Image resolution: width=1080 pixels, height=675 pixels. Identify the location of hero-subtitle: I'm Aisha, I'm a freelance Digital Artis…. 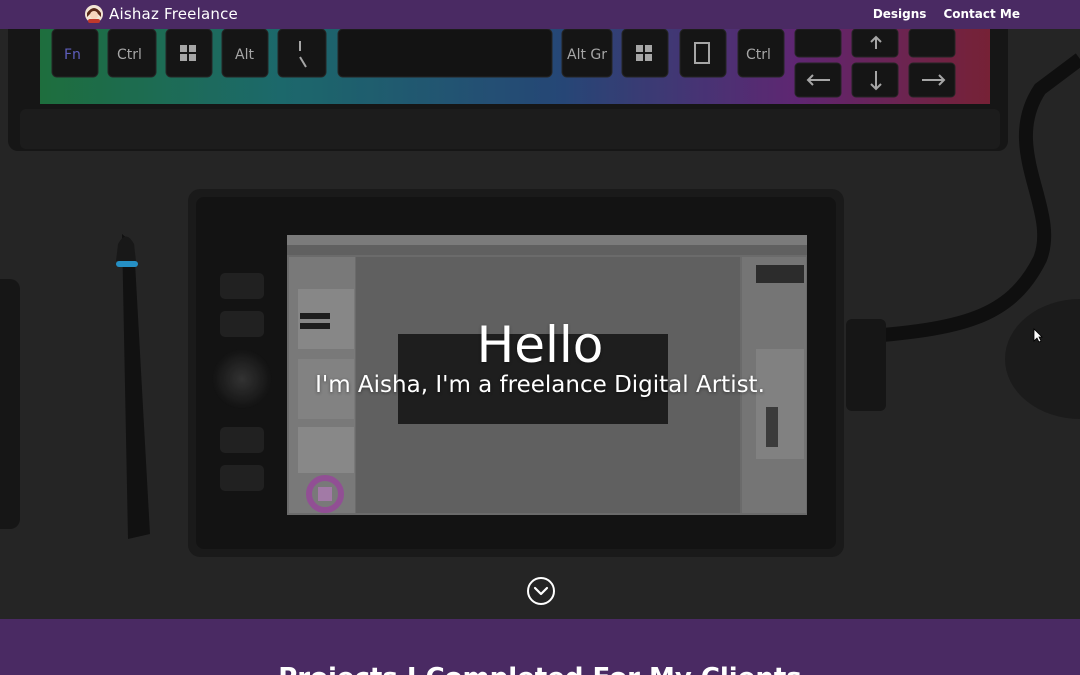
(540, 385).